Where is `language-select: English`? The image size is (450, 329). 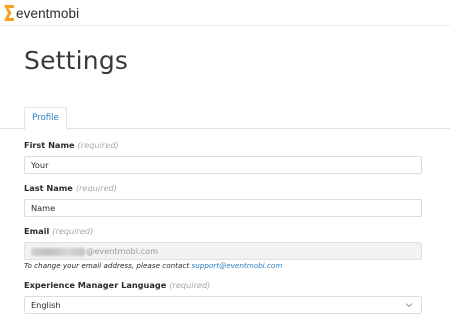
language-select: English is located at coordinates (223, 305).